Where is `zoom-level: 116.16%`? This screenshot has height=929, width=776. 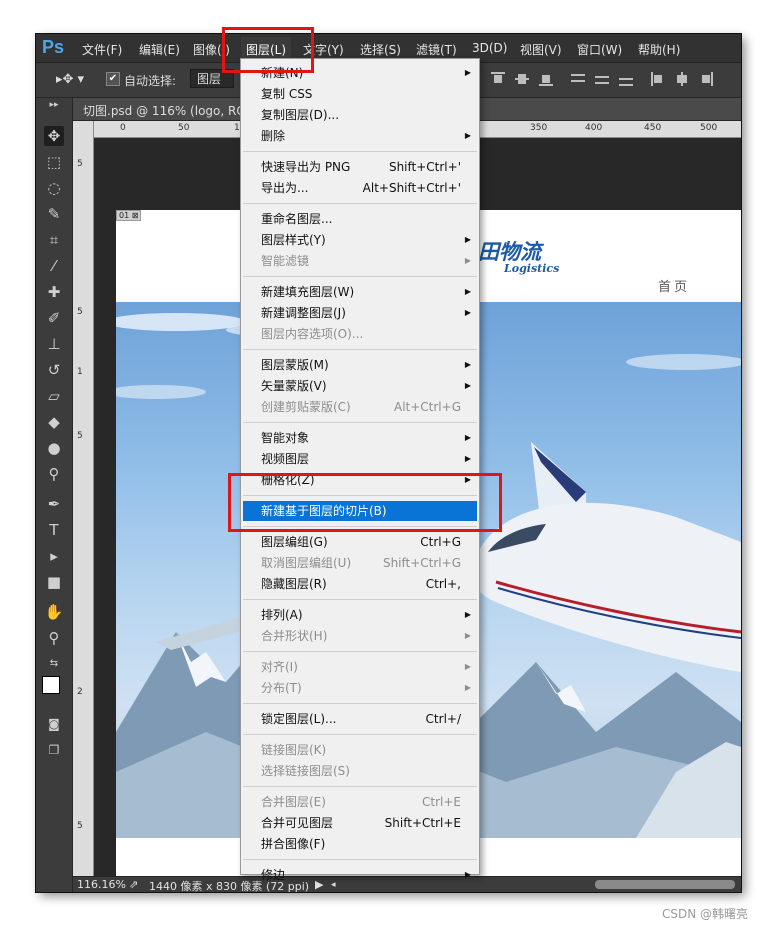 zoom-level: 116.16% is located at coordinates (101, 884).